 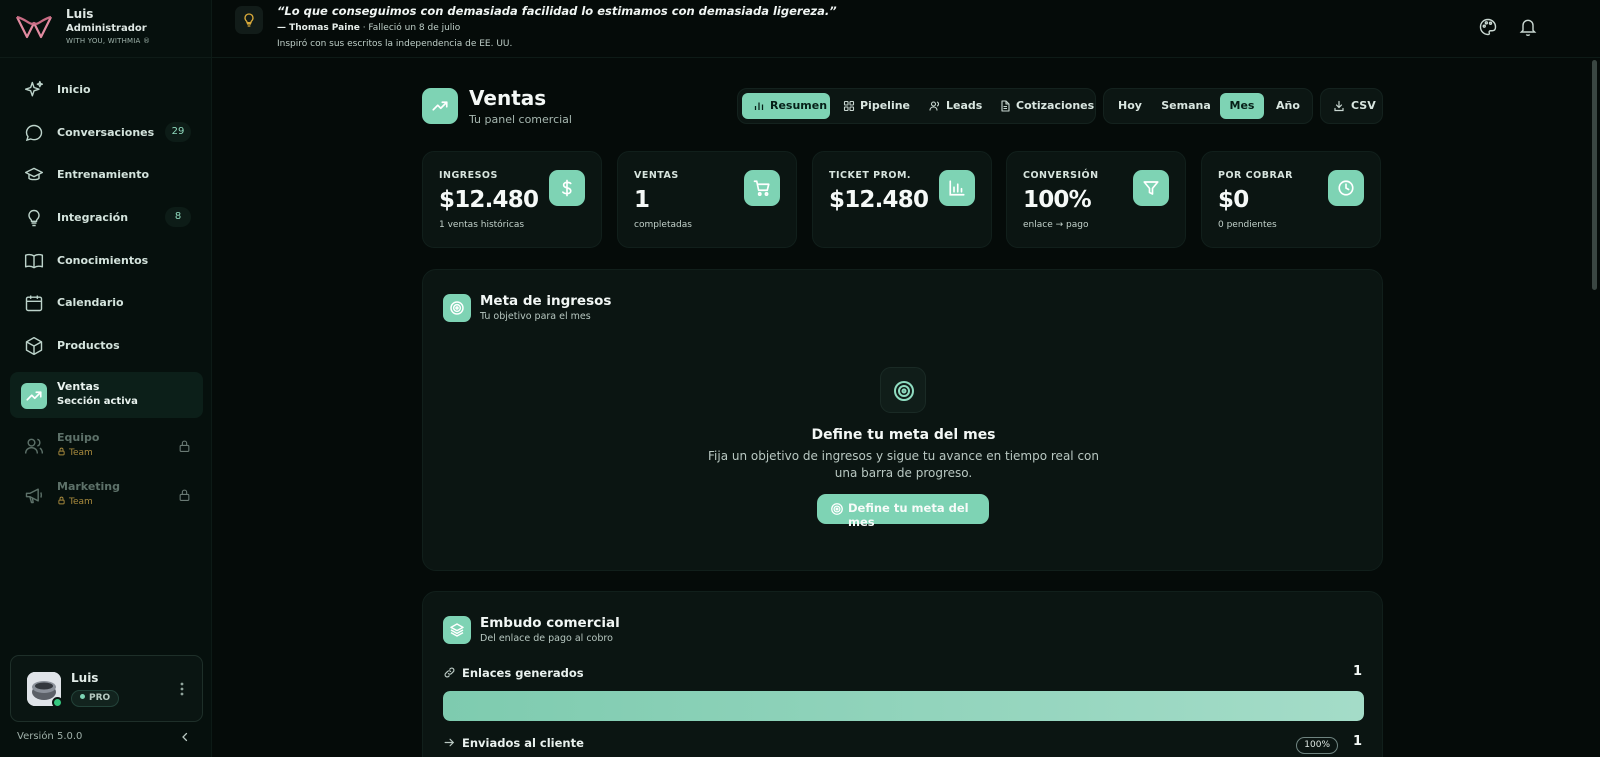 What do you see at coordinates (34, 261) in the screenshot?
I see `book-icon` at bounding box center [34, 261].